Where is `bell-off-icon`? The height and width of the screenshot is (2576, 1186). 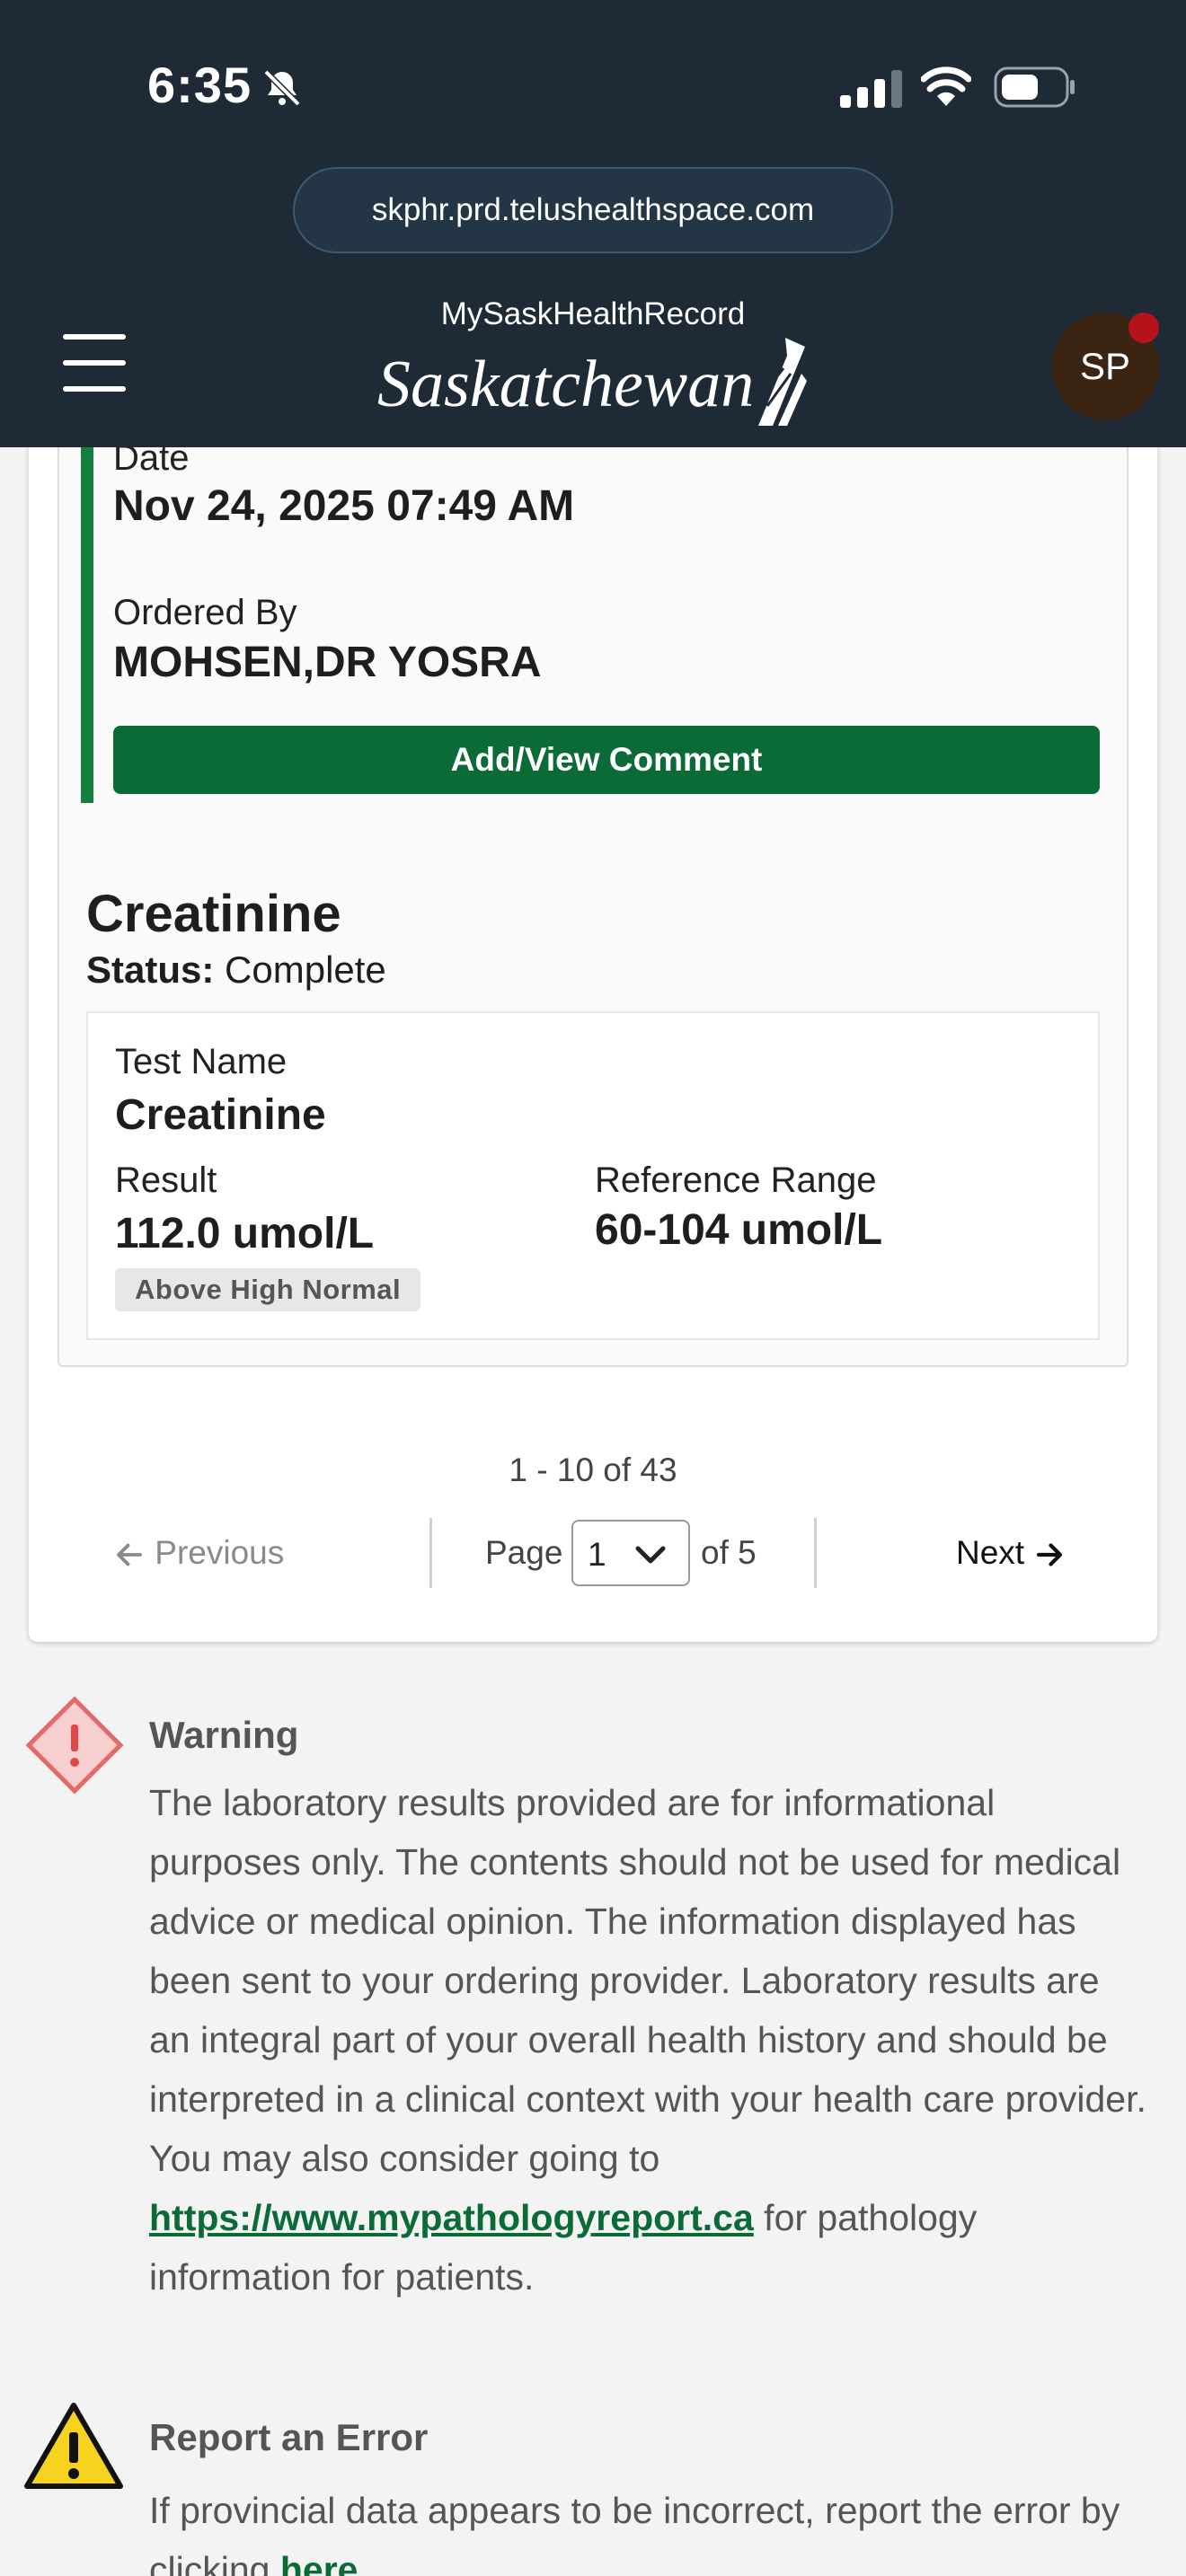
bell-off-icon is located at coordinates (282, 88).